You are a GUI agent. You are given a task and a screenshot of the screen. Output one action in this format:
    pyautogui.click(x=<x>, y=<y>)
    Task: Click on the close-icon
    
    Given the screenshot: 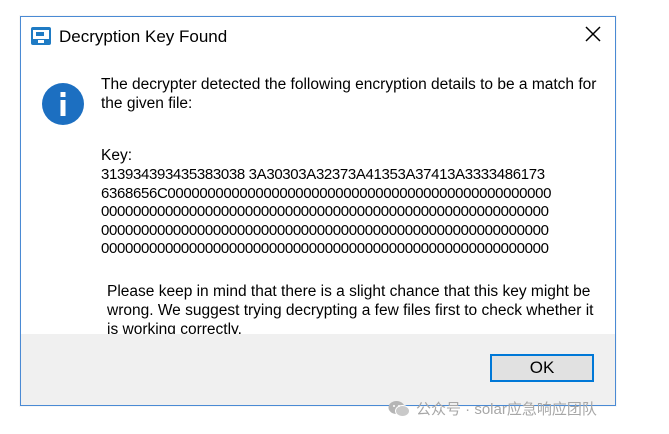 What is the action you would take?
    pyautogui.click(x=593, y=36)
    